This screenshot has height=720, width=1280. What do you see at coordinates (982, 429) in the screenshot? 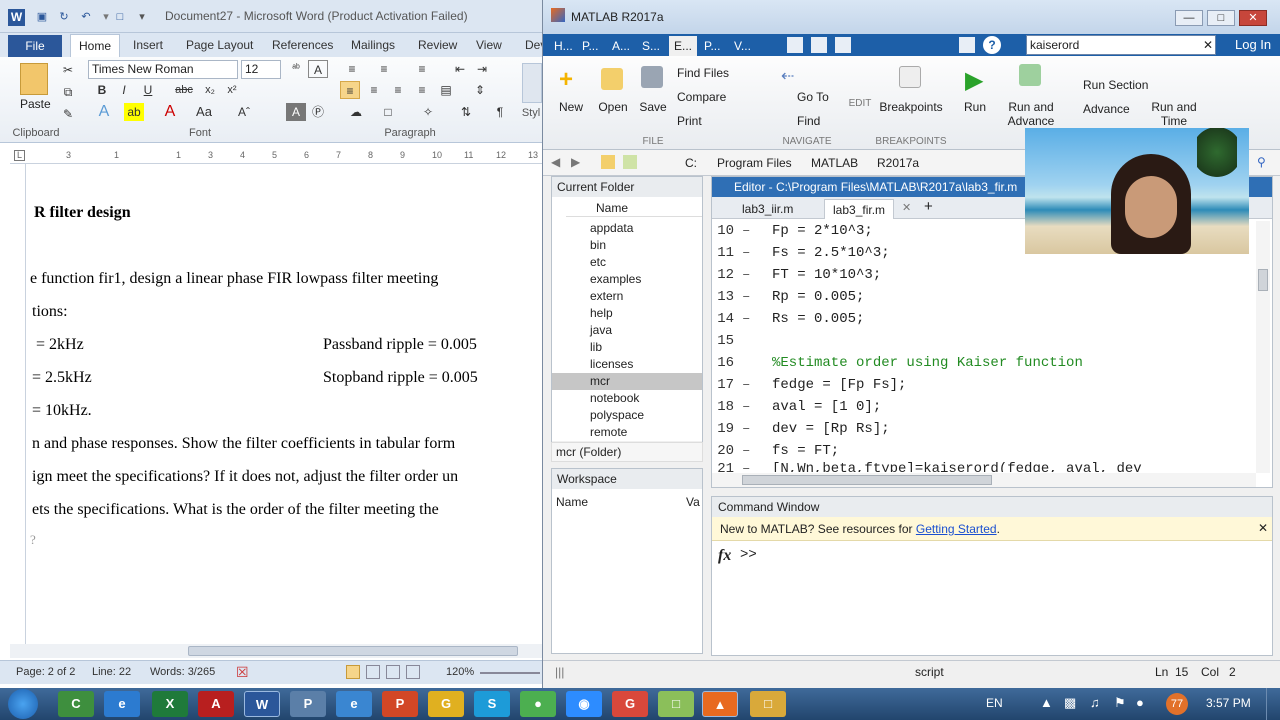
I see `code-line: 19– dev = [Rp Rs];` at bounding box center [982, 429].